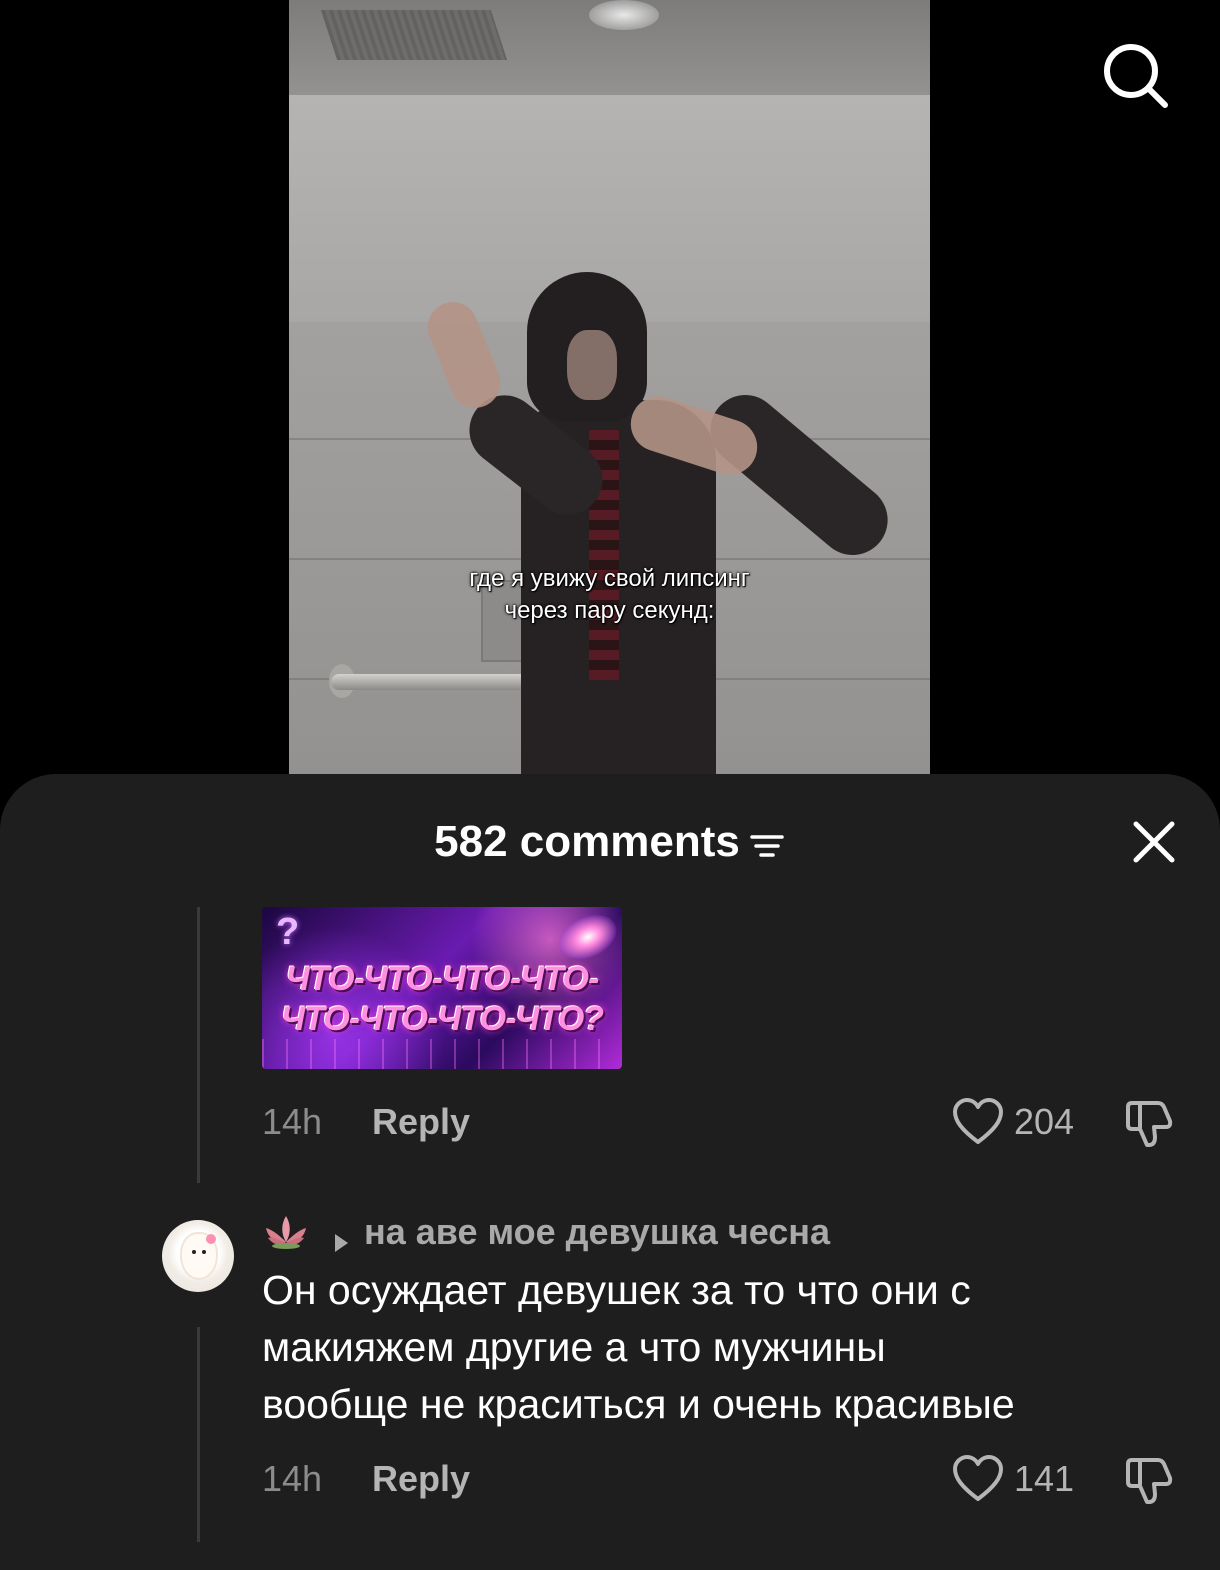  Describe the element at coordinates (288, 932) in the screenshot. I see `sticker-question-mark: ?` at that location.